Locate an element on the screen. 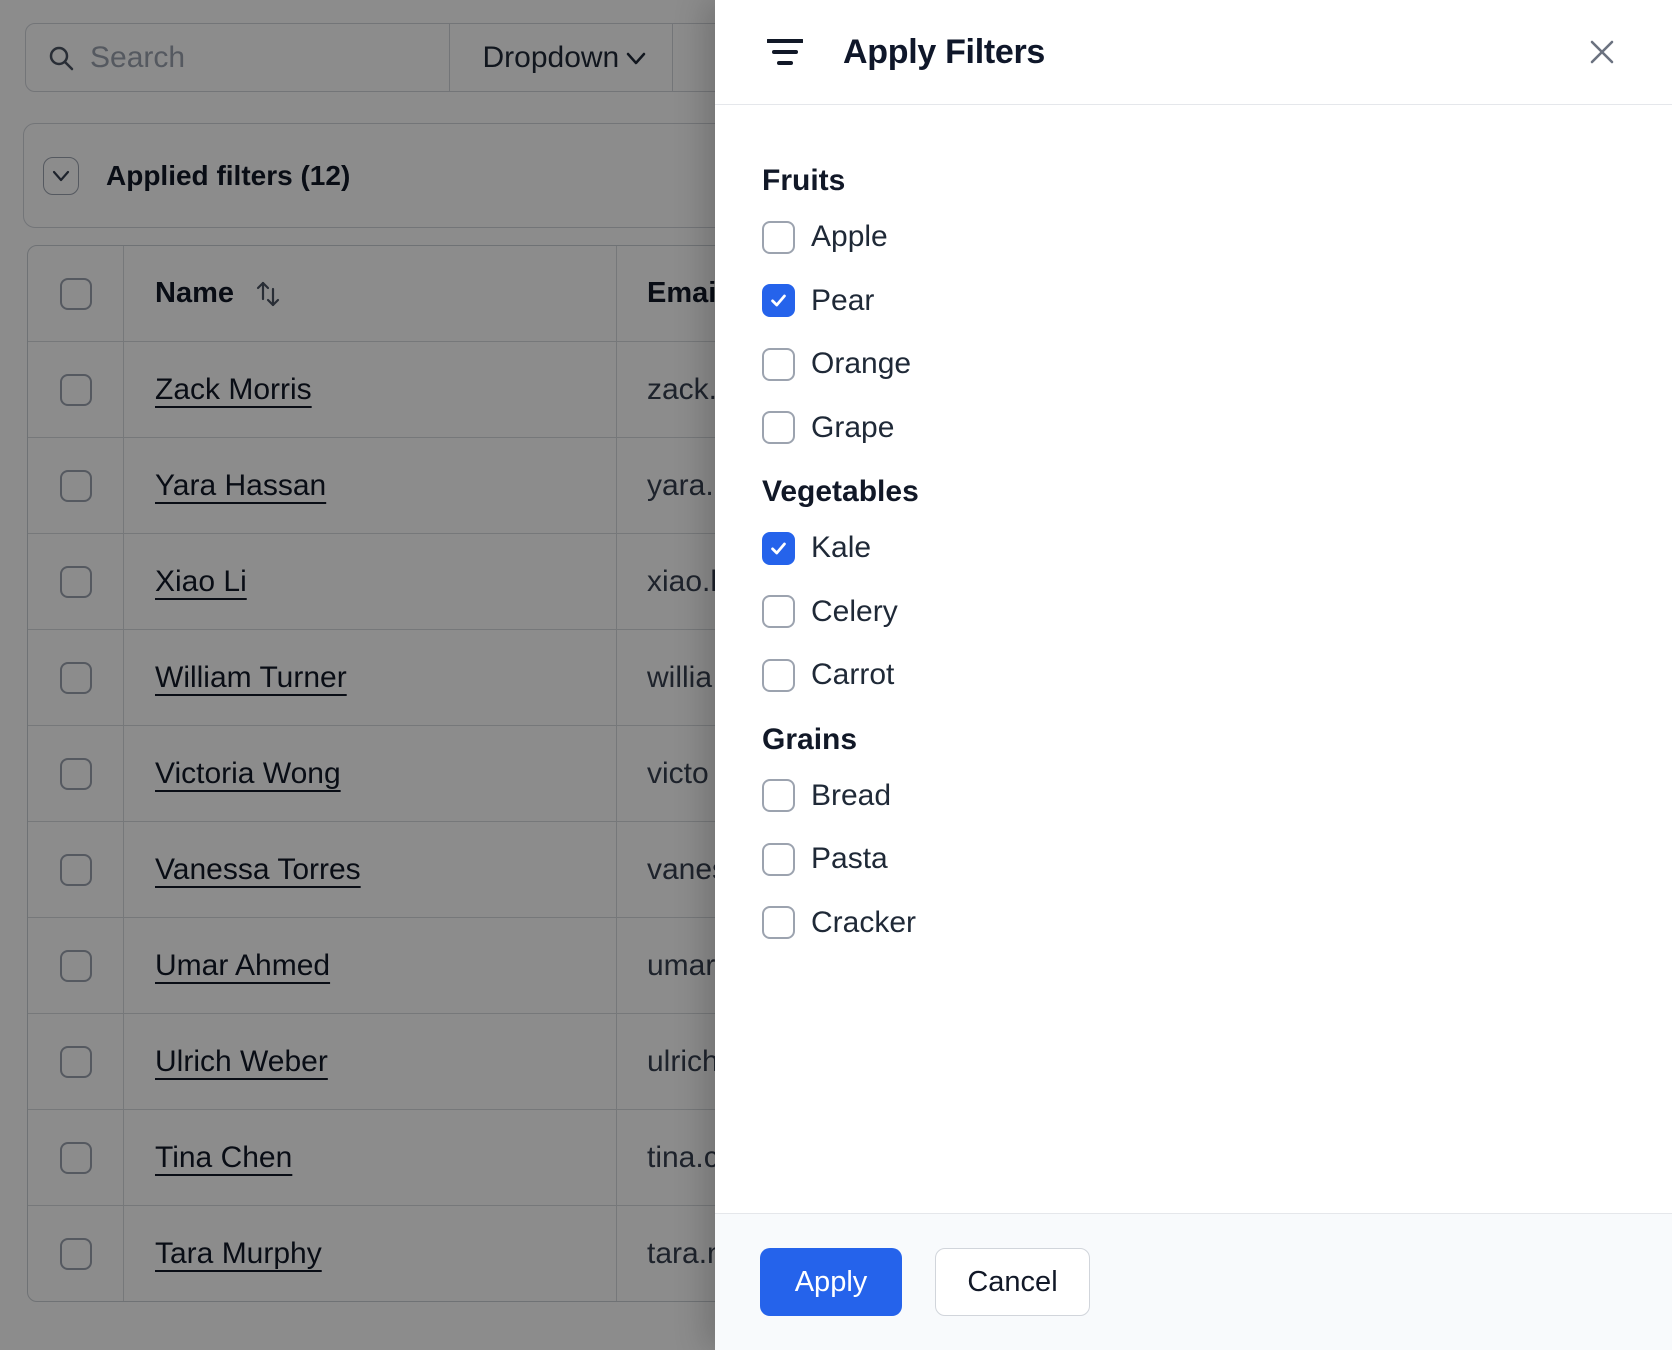 The width and height of the screenshot is (1672, 1350). close-icon is located at coordinates (1602, 52).